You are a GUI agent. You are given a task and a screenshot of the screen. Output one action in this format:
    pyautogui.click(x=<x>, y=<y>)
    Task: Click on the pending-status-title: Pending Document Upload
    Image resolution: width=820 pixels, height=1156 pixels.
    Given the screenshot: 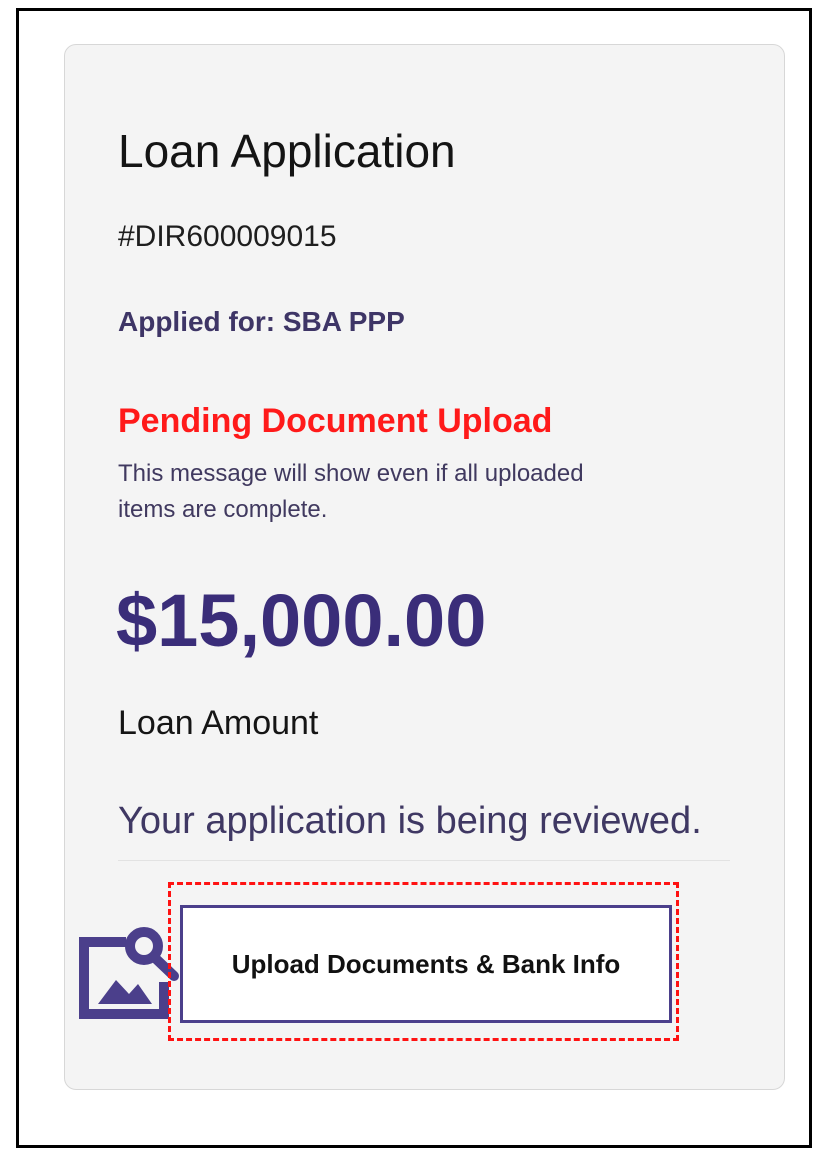 What is the action you would take?
    pyautogui.click(x=335, y=421)
    